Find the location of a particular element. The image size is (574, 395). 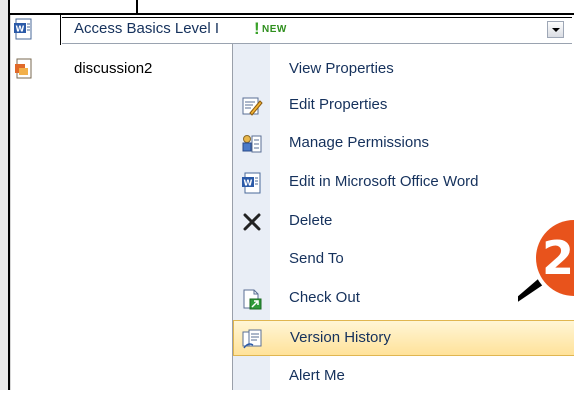

manage-permissions-icon is located at coordinates (252, 144).